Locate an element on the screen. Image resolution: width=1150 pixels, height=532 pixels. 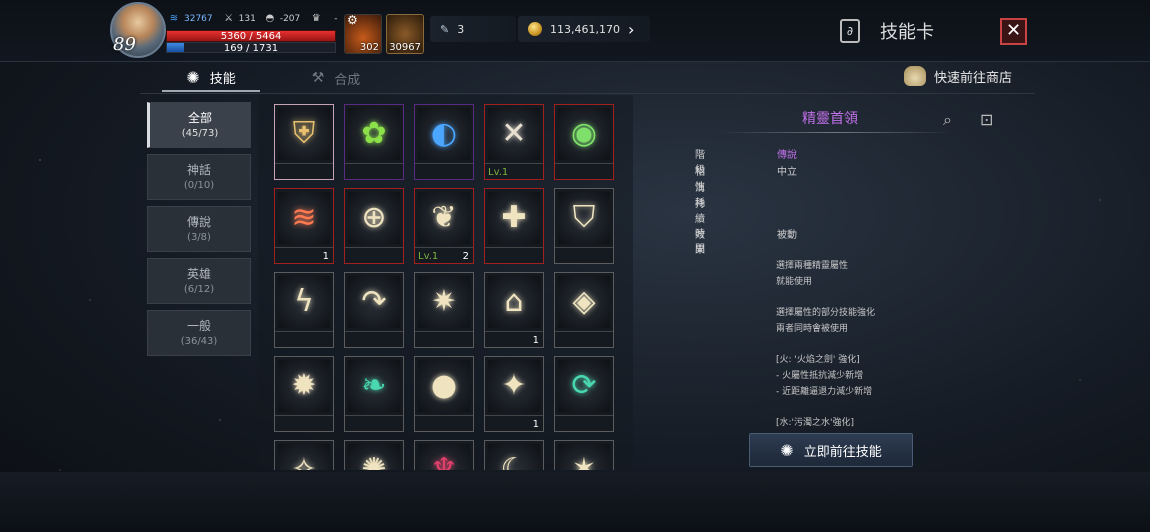
skill-card: ↷ is located at coordinates (374, 310).